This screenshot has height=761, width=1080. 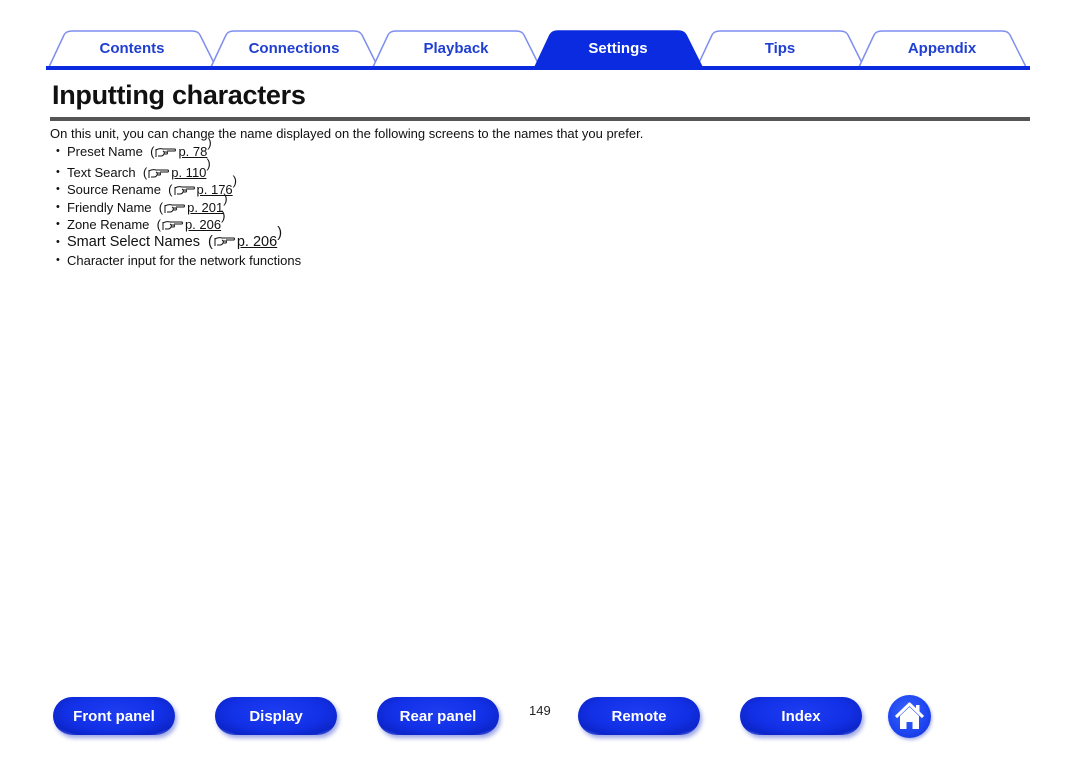 What do you see at coordinates (169, 238) in the screenshot?
I see `list-item: • Smart Select Names (p. 206)` at bounding box center [169, 238].